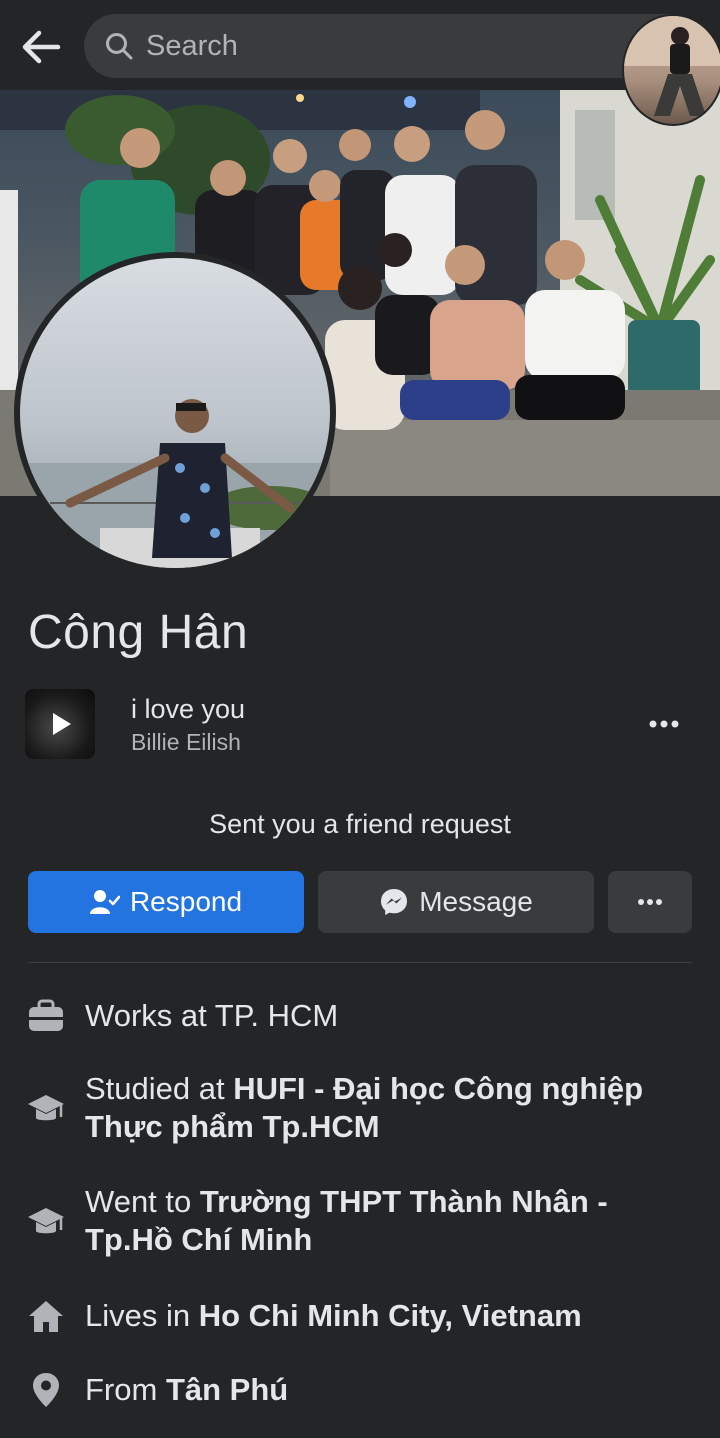 The width and height of the screenshot is (720, 1438). I want to click on study-prefix: Studied at, so click(159, 1088).